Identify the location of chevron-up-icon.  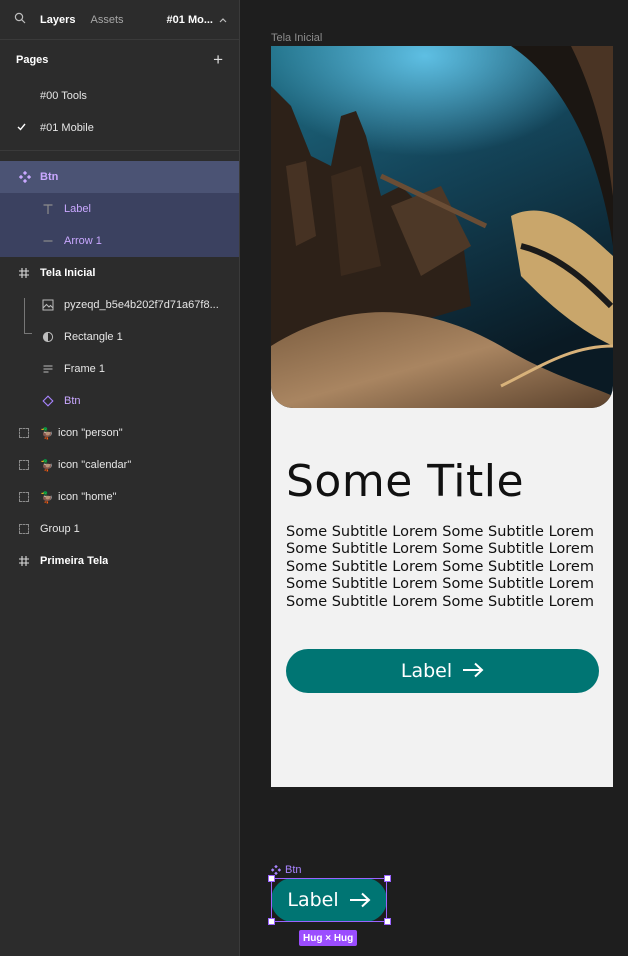
(223, 20).